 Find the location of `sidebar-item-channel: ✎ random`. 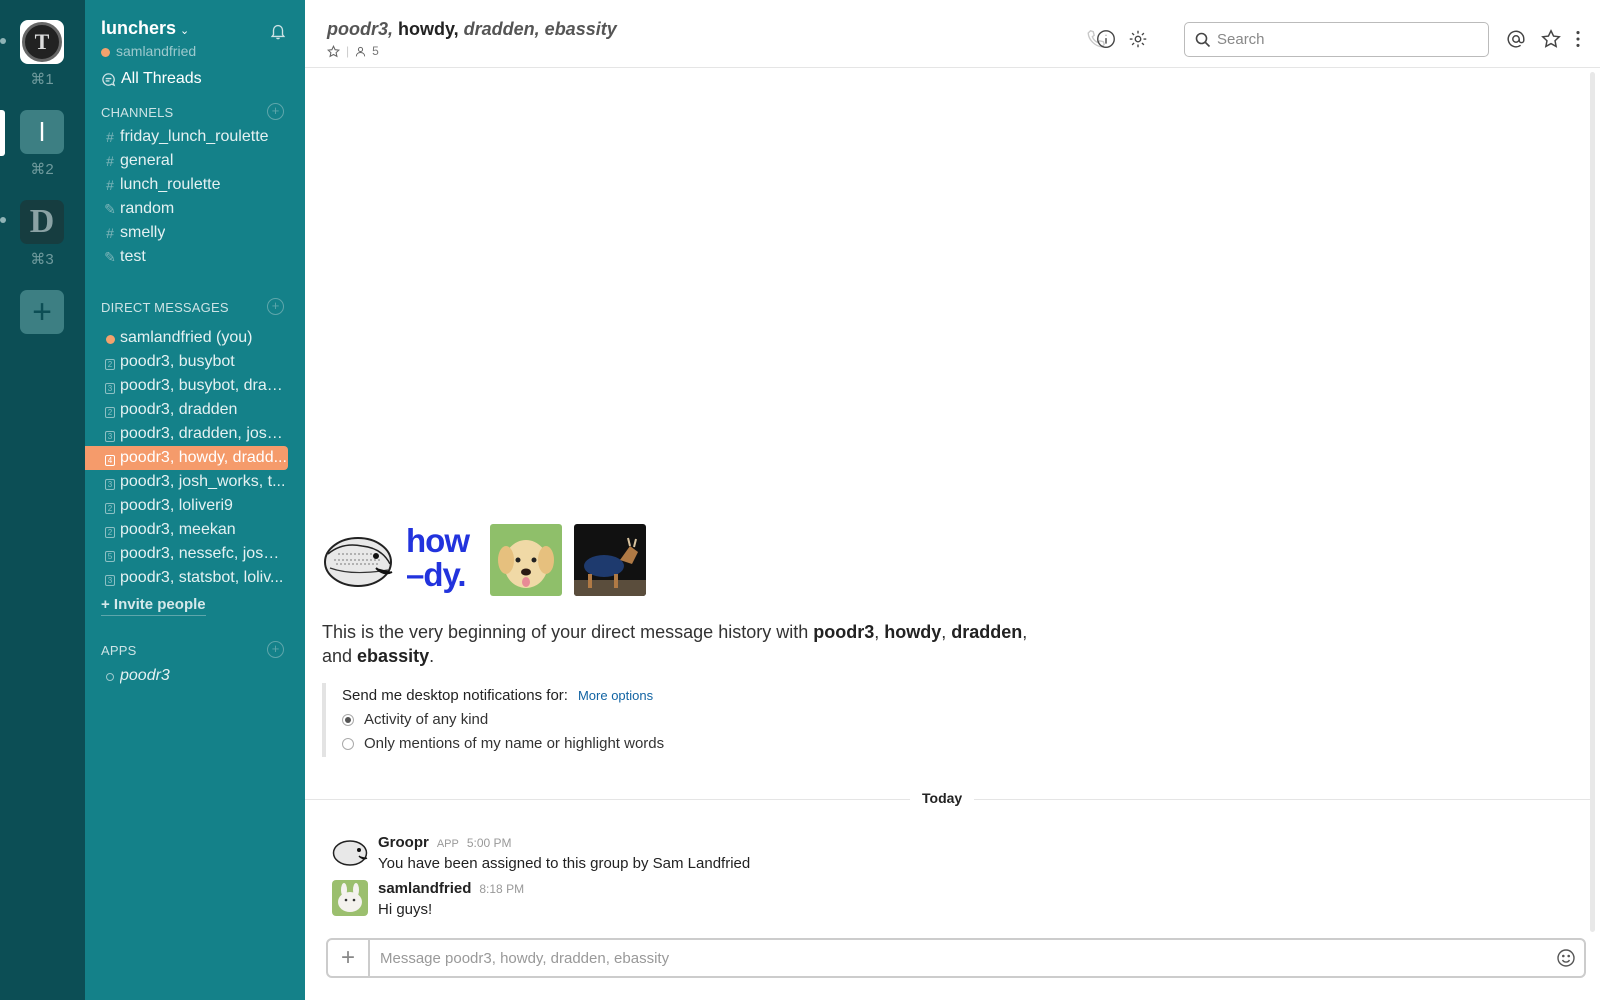

sidebar-item-channel: ✎ random is located at coordinates (195, 209).